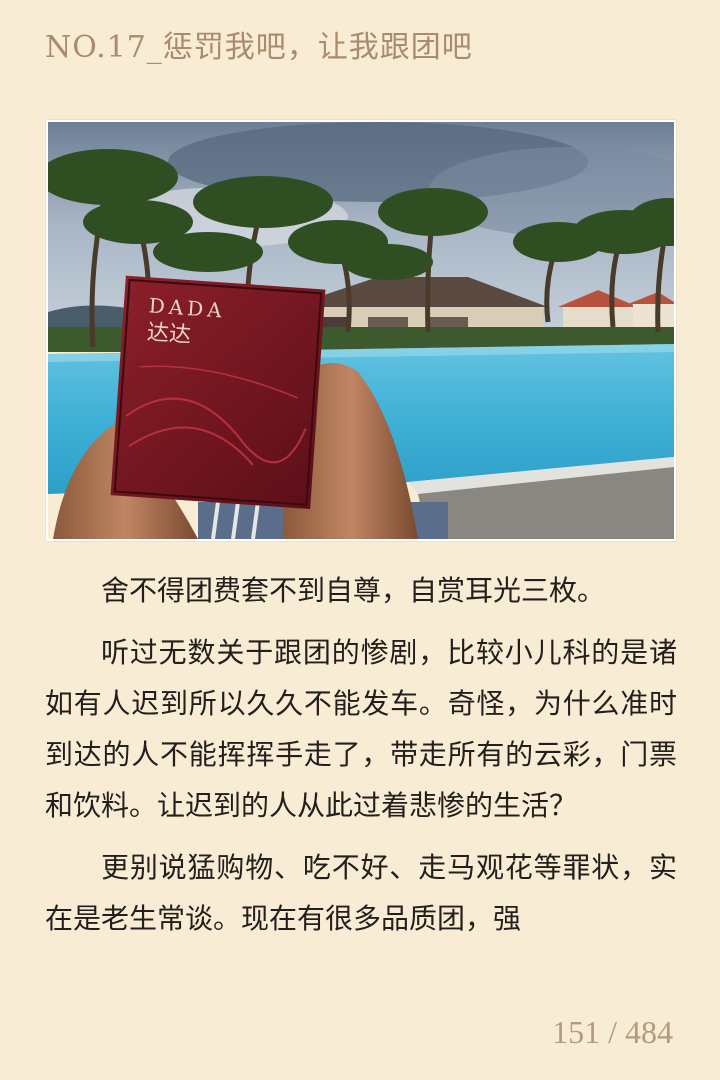 The width and height of the screenshot is (720, 1080). What do you see at coordinates (361, 893) in the screenshot?
I see `paragraph: 更别说猛购物、吃不好、走马观花等罪状，实在是老生常谈。现在有很多品质团，强` at bounding box center [361, 893].